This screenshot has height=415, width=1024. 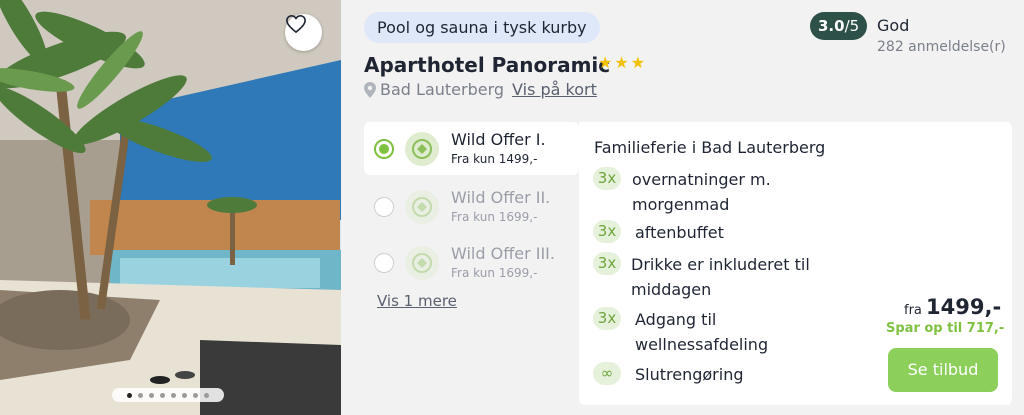 I want to click on star-rating: ★ ★ ★, so click(x=621, y=63).